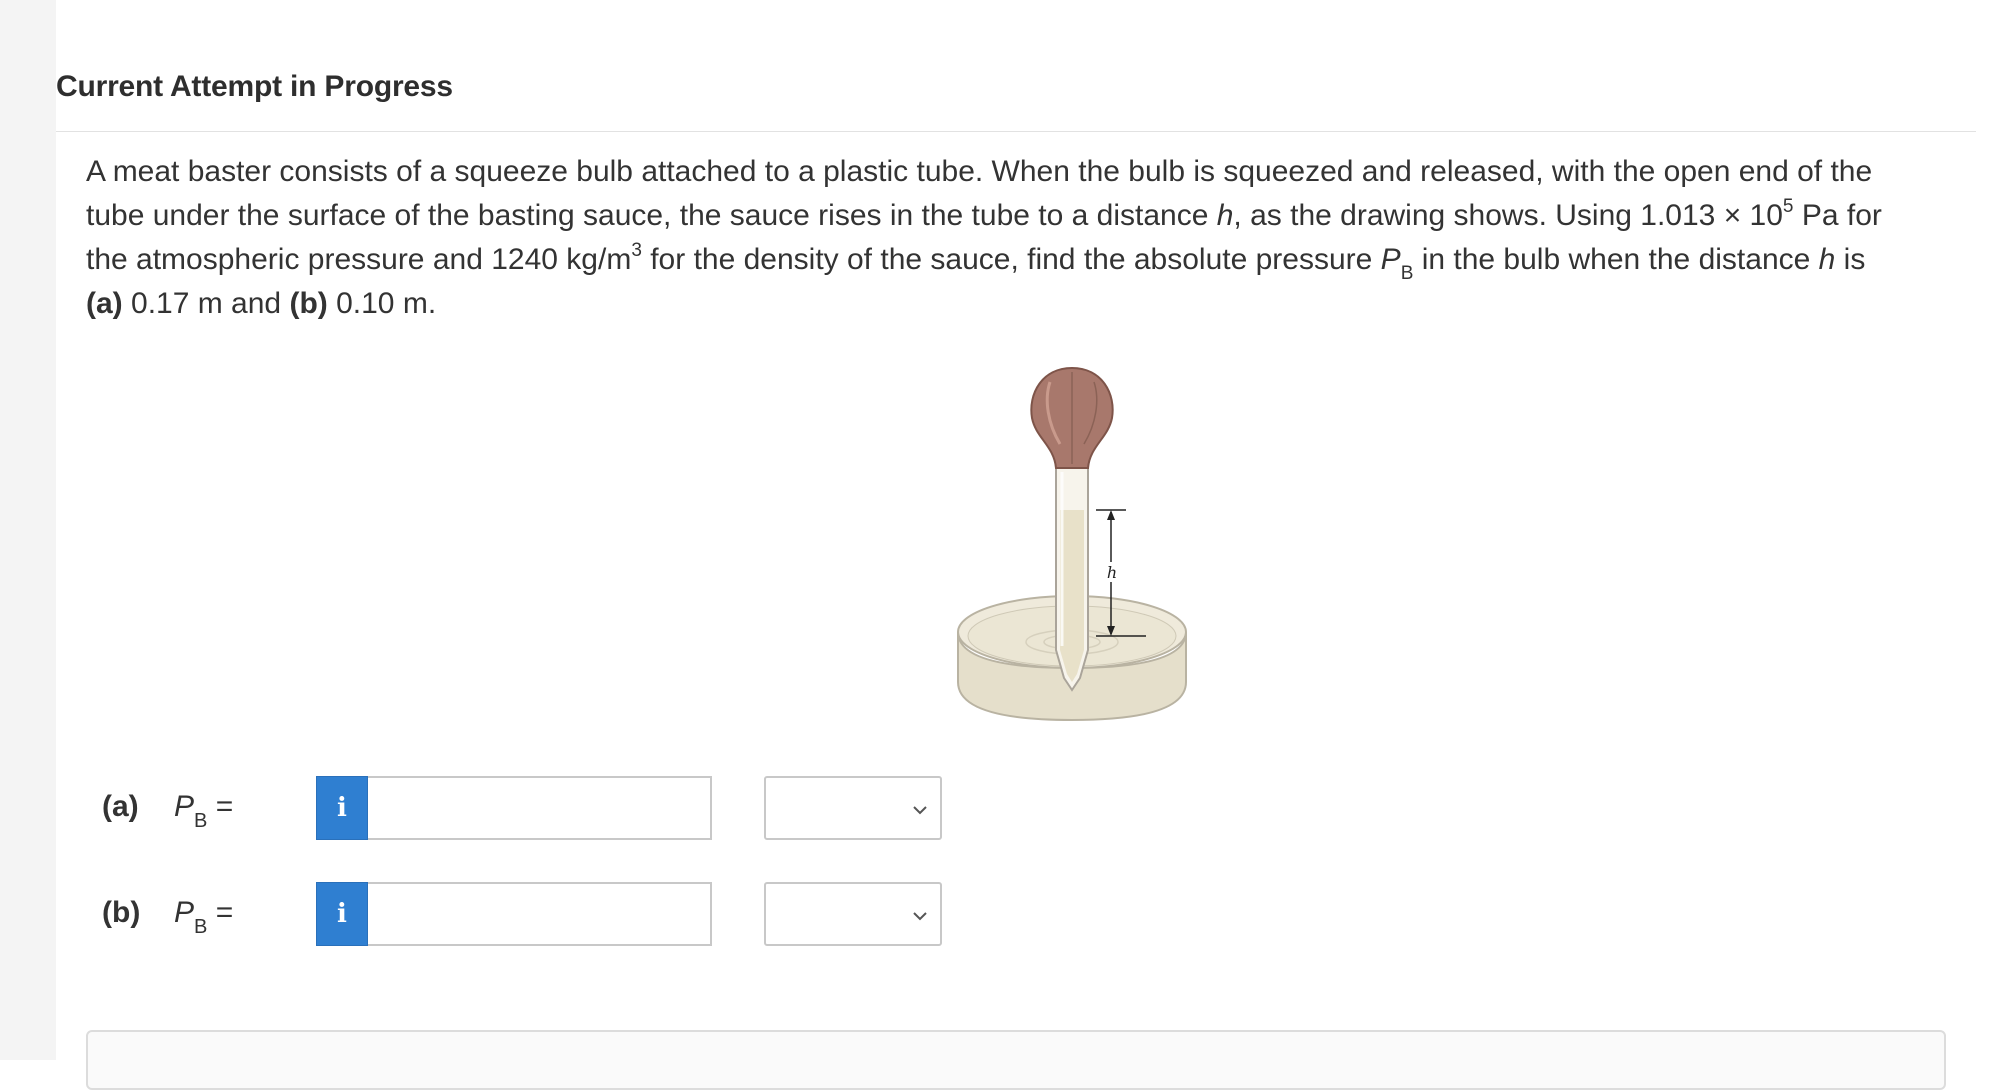  What do you see at coordinates (636, 250) in the screenshot?
I see `exponent: 3` at bounding box center [636, 250].